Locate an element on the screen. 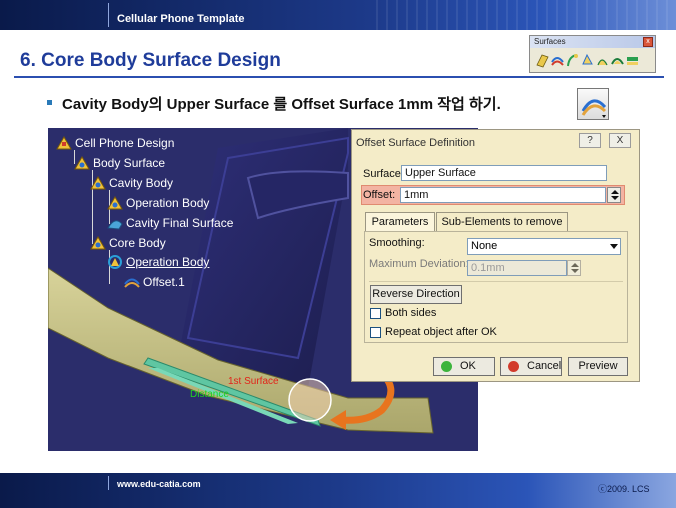 Image resolution: width=676 pixels, height=508 pixels. offset-field: 1mm is located at coordinates (503, 195).